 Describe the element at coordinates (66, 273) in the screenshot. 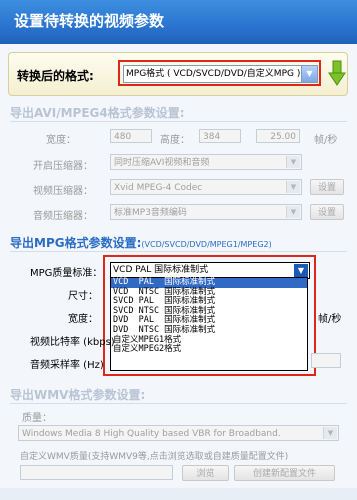

I see `mpg-quality-label: MPG质量标准：` at that location.